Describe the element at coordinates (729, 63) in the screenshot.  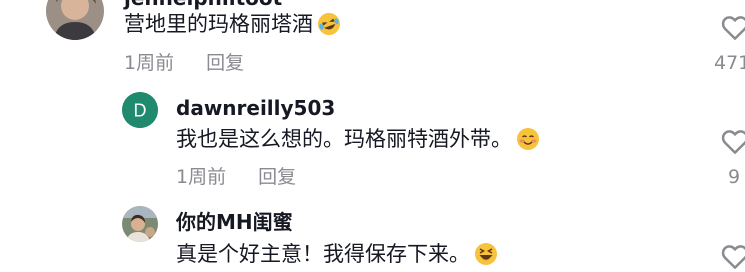
I see `like-count: 471` at that location.